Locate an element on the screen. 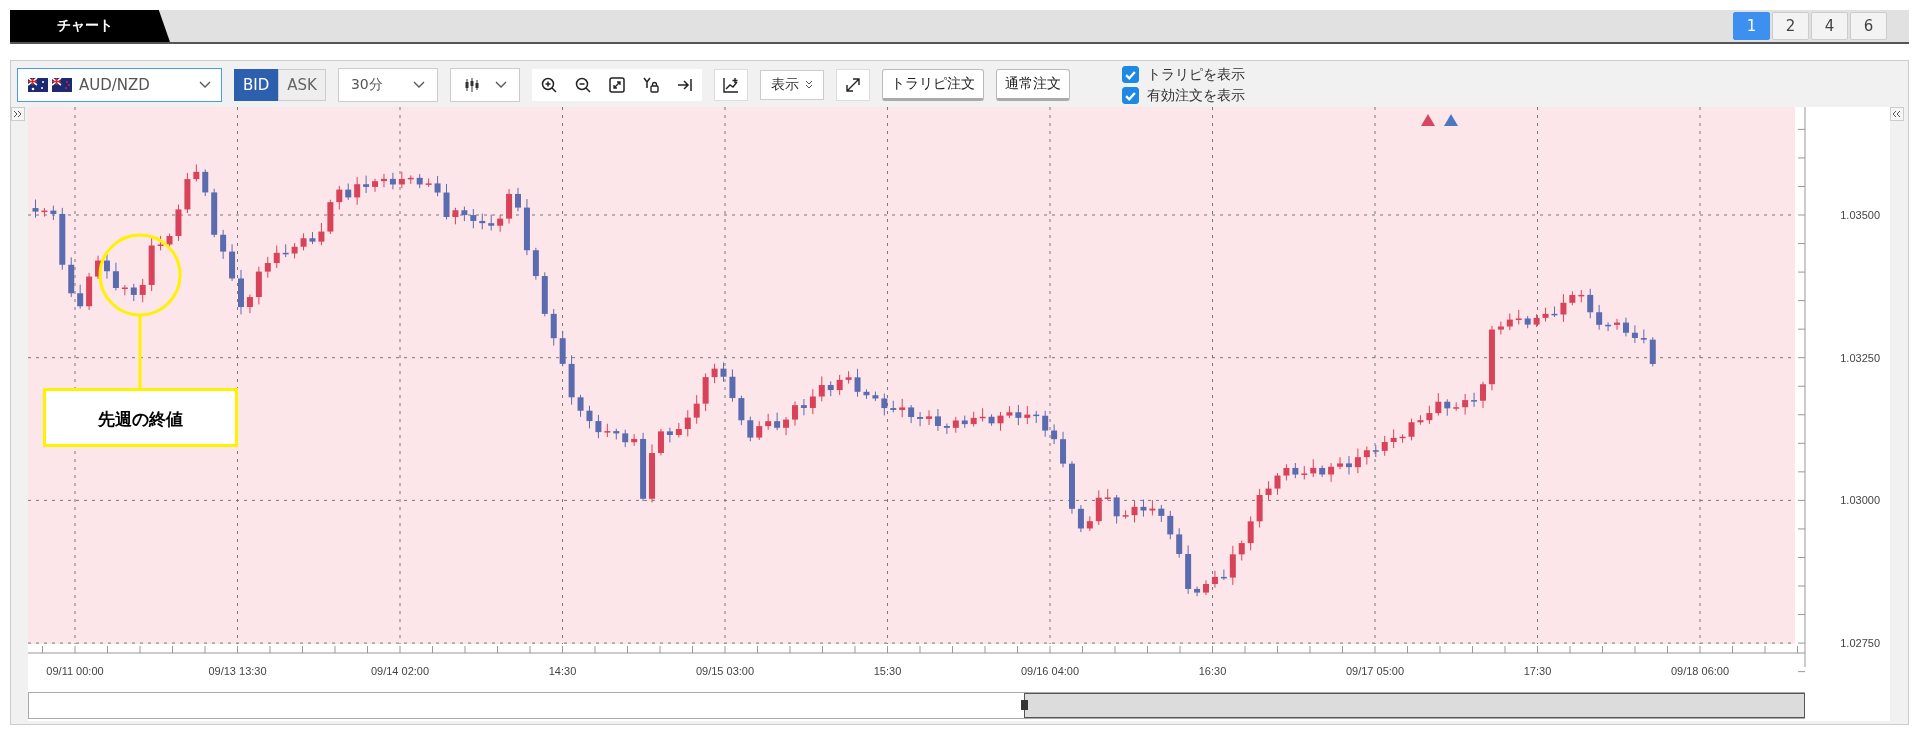 This screenshot has width=1919, height=733. price-label: 1.03000 is located at coordinates (1860, 500).